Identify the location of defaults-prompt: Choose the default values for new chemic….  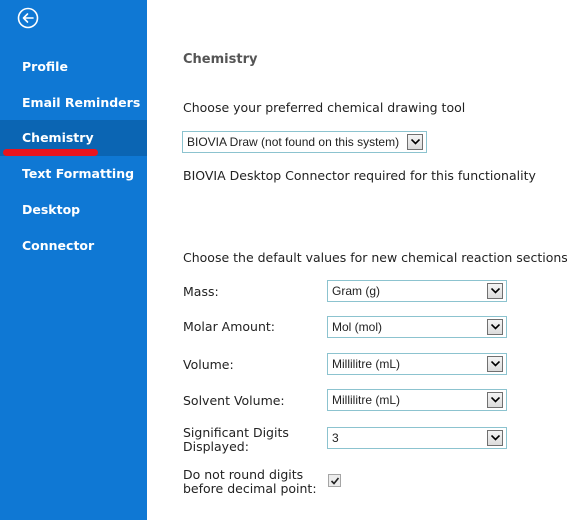
(375, 257).